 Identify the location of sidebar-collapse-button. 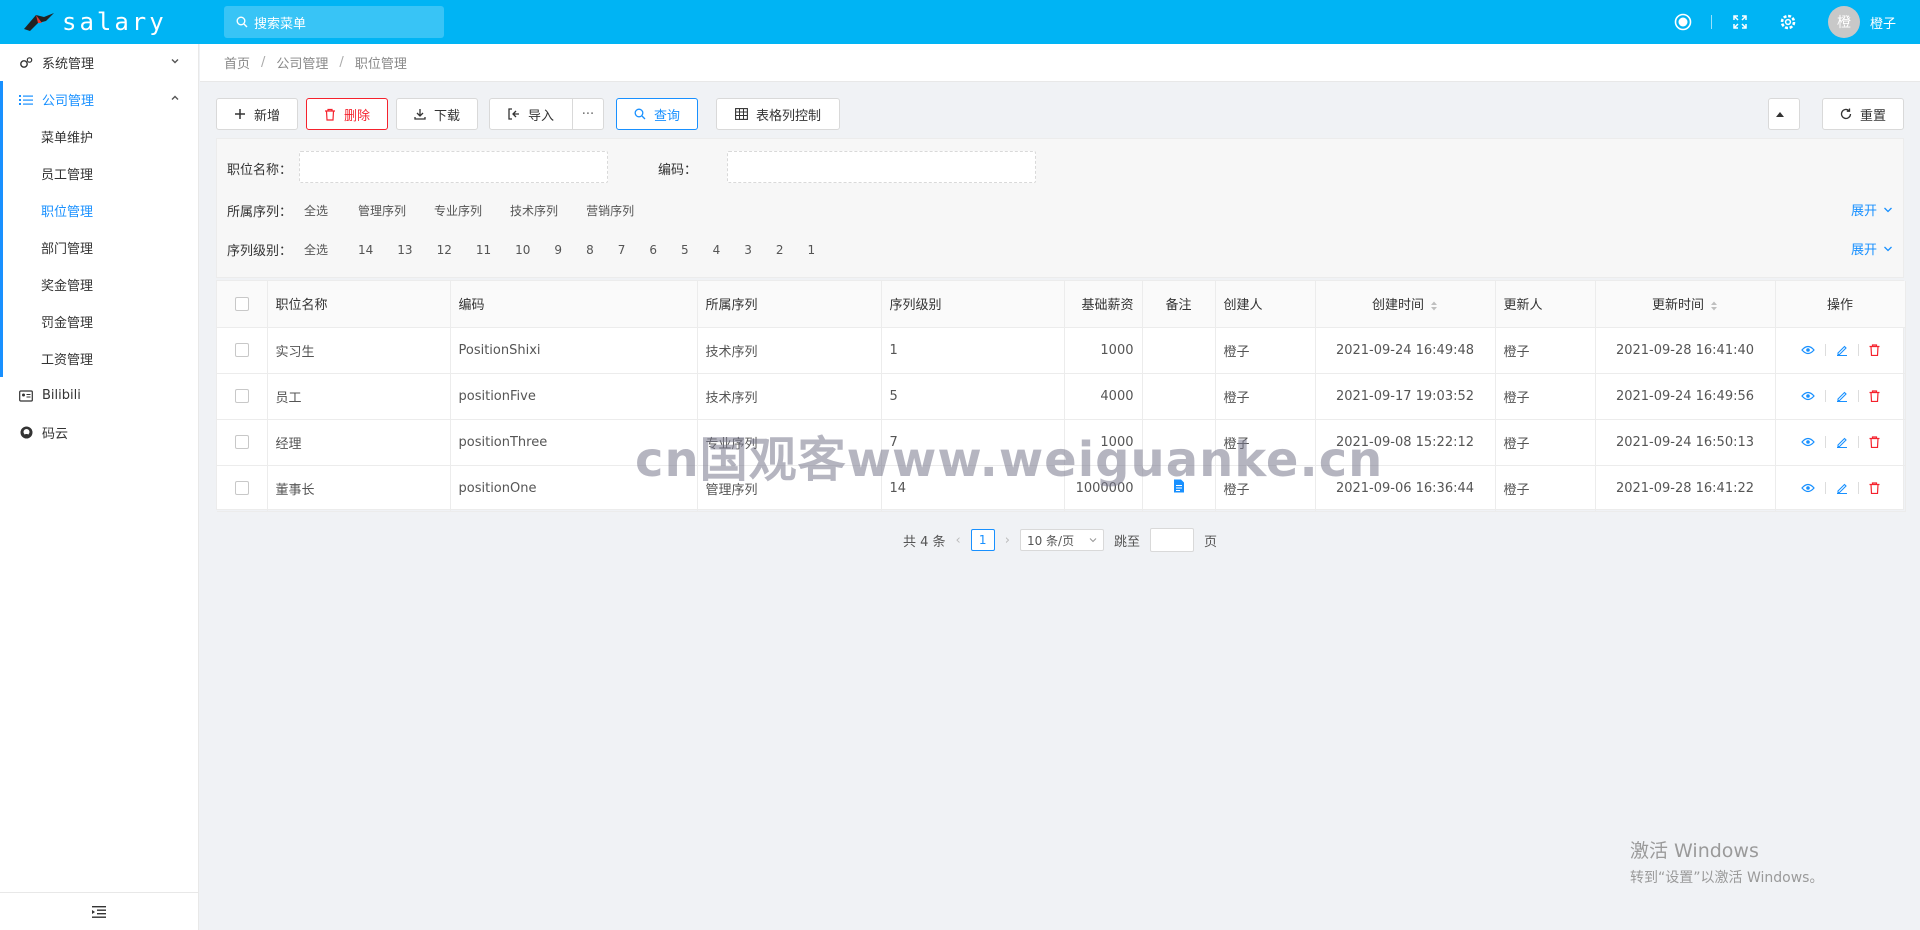
(99, 911).